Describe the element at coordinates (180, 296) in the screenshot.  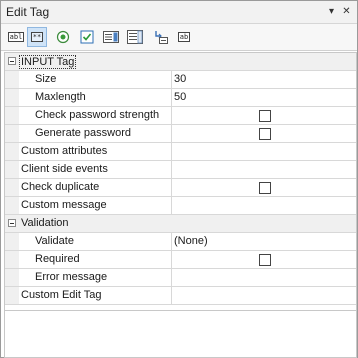
I see `property-row: Custom Edit Tag` at that location.